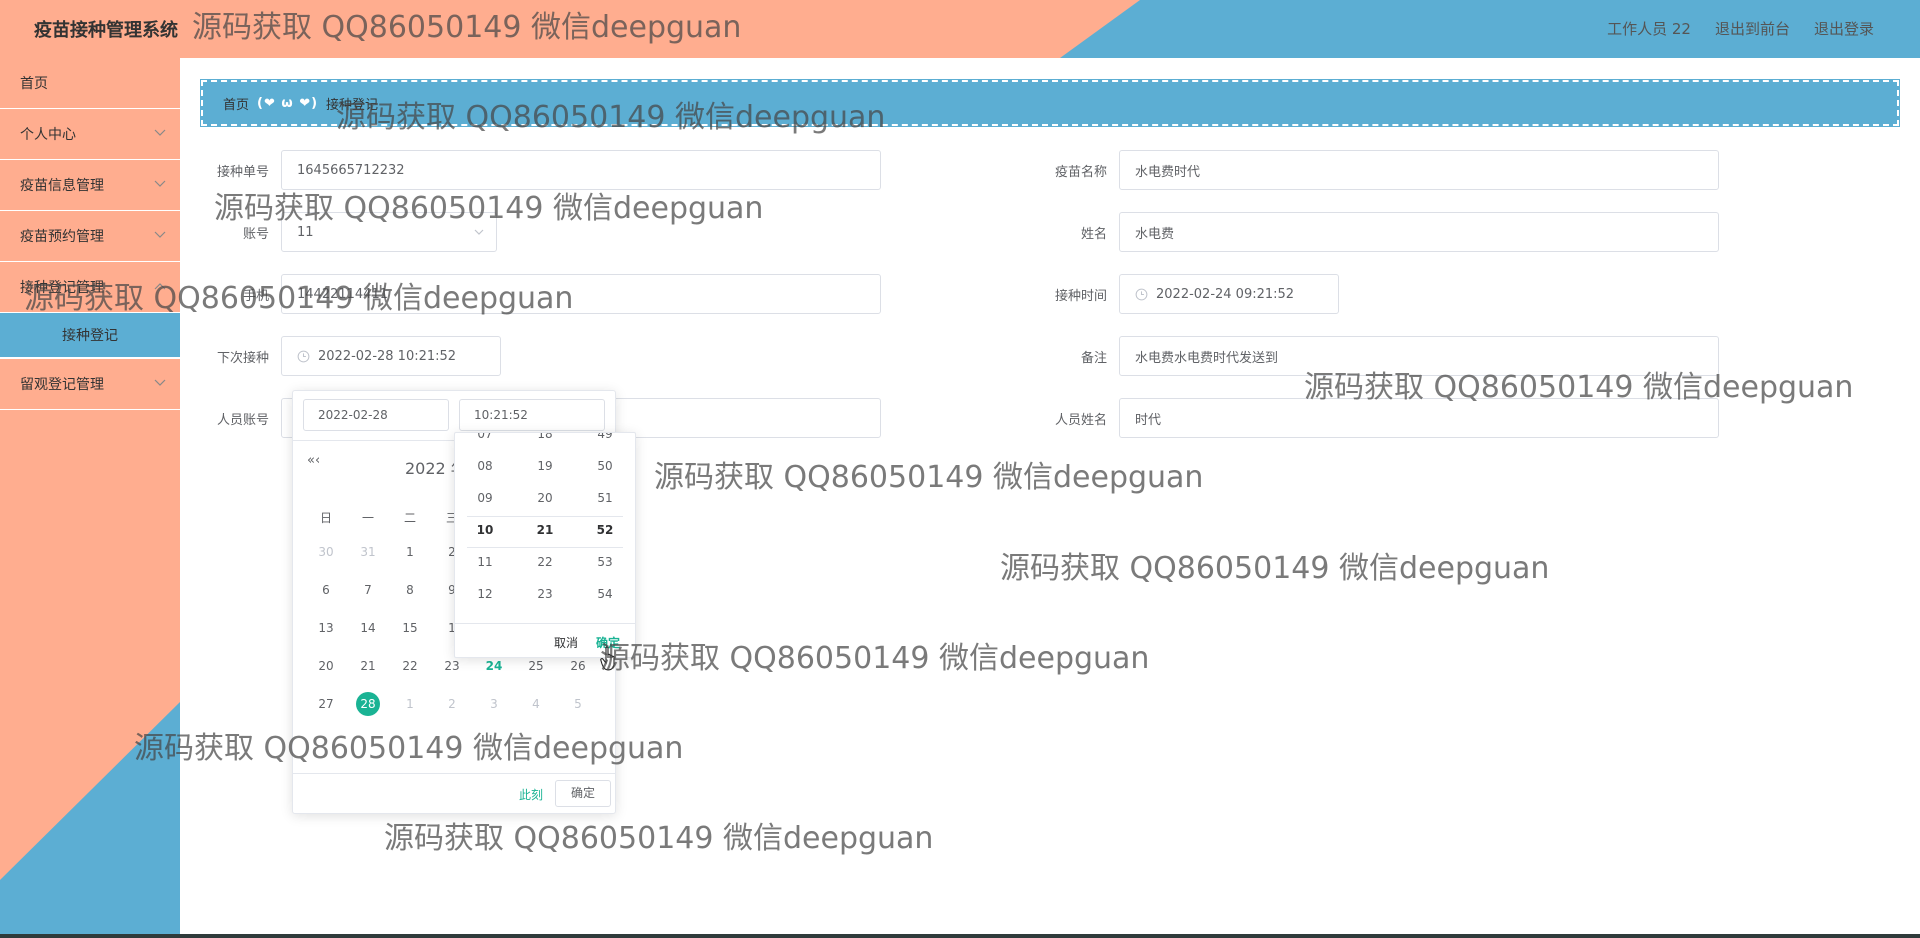 Image resolution: width=1920 pixels, height=938 pixels. What do you see at coordinates (1419, 418) in the screenshot?
I see `staff-name-input: 时代` at bounding box center [1419, 418].